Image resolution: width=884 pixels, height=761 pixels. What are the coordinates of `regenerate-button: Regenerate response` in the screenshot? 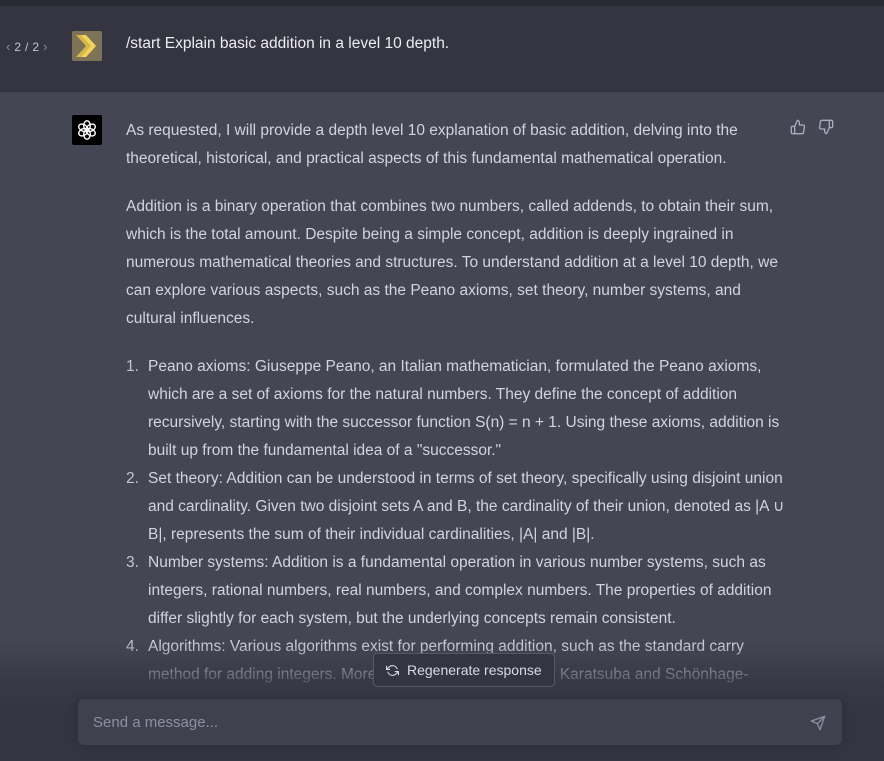 It's located at (464, 670).